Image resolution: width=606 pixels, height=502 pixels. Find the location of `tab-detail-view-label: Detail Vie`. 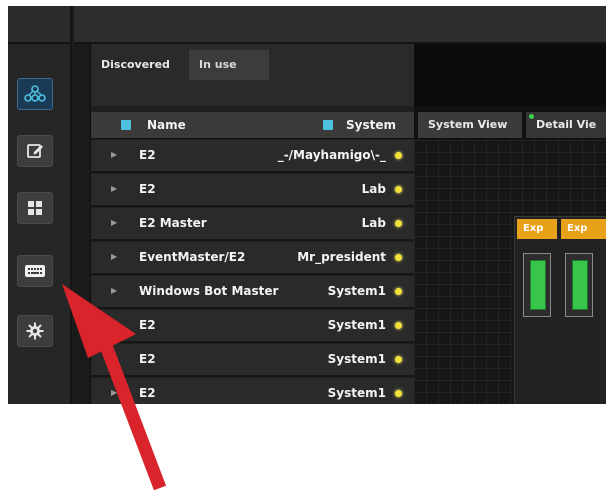

tab-detail-view-label: Detail Vie is located at coordinates (566, 124).